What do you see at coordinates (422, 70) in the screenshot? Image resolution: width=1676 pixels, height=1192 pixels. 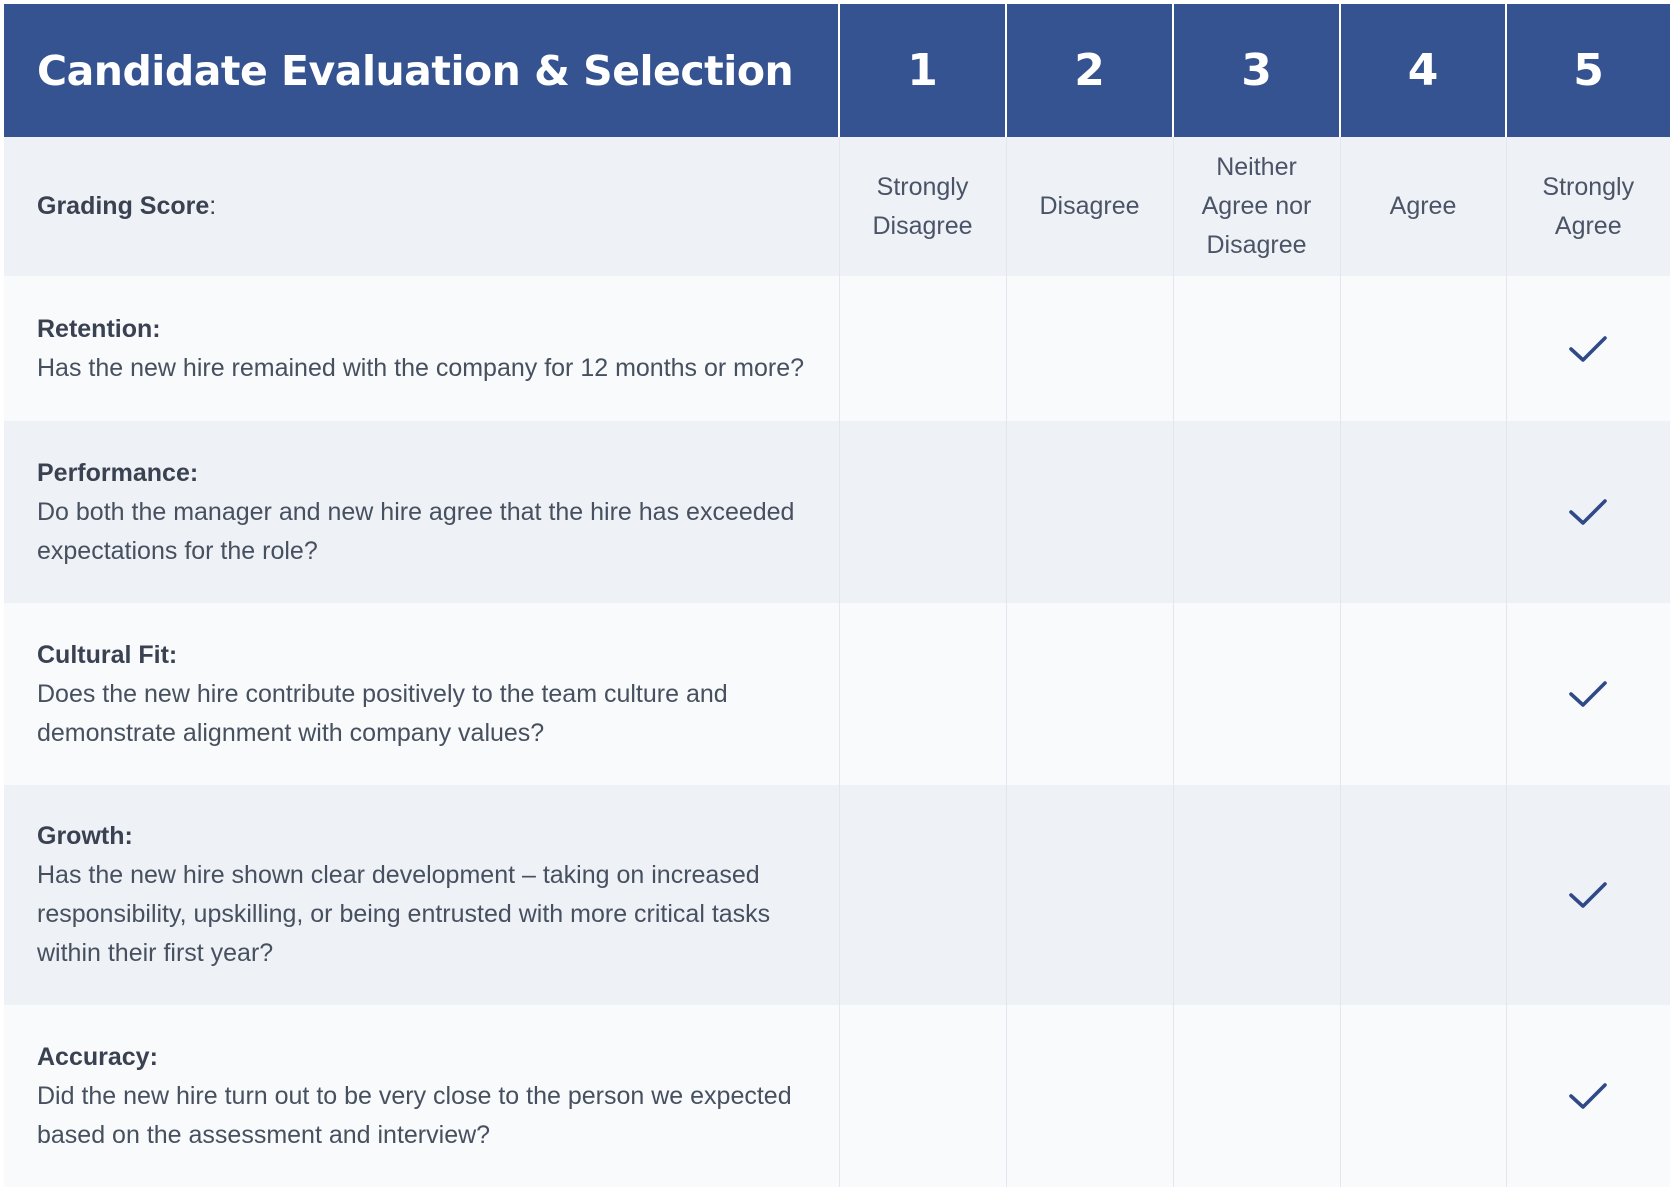 I see `table-title: Candidate Evaluation & Selection` at bounding box center [422, 70].